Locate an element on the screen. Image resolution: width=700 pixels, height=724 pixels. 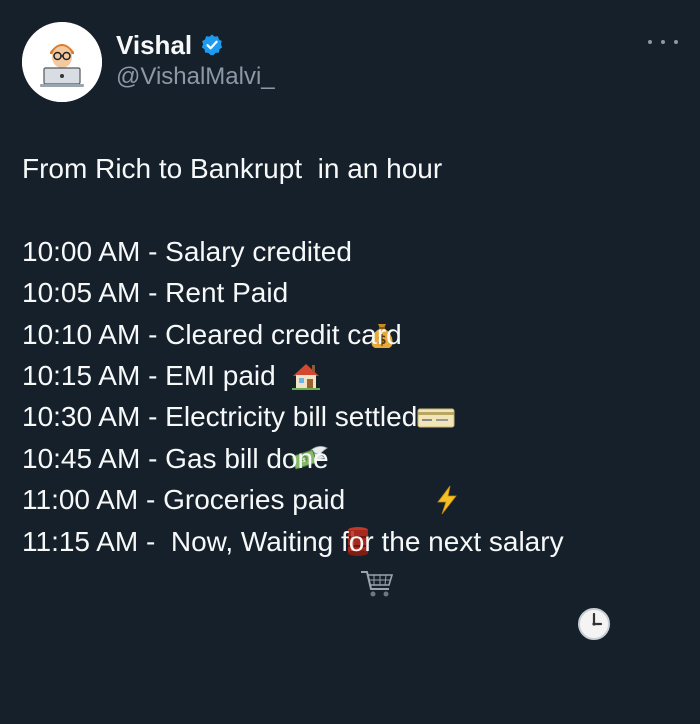
tweet-headline: From Rich to Bankrupt in an hour is located at coordinates (232, 168).